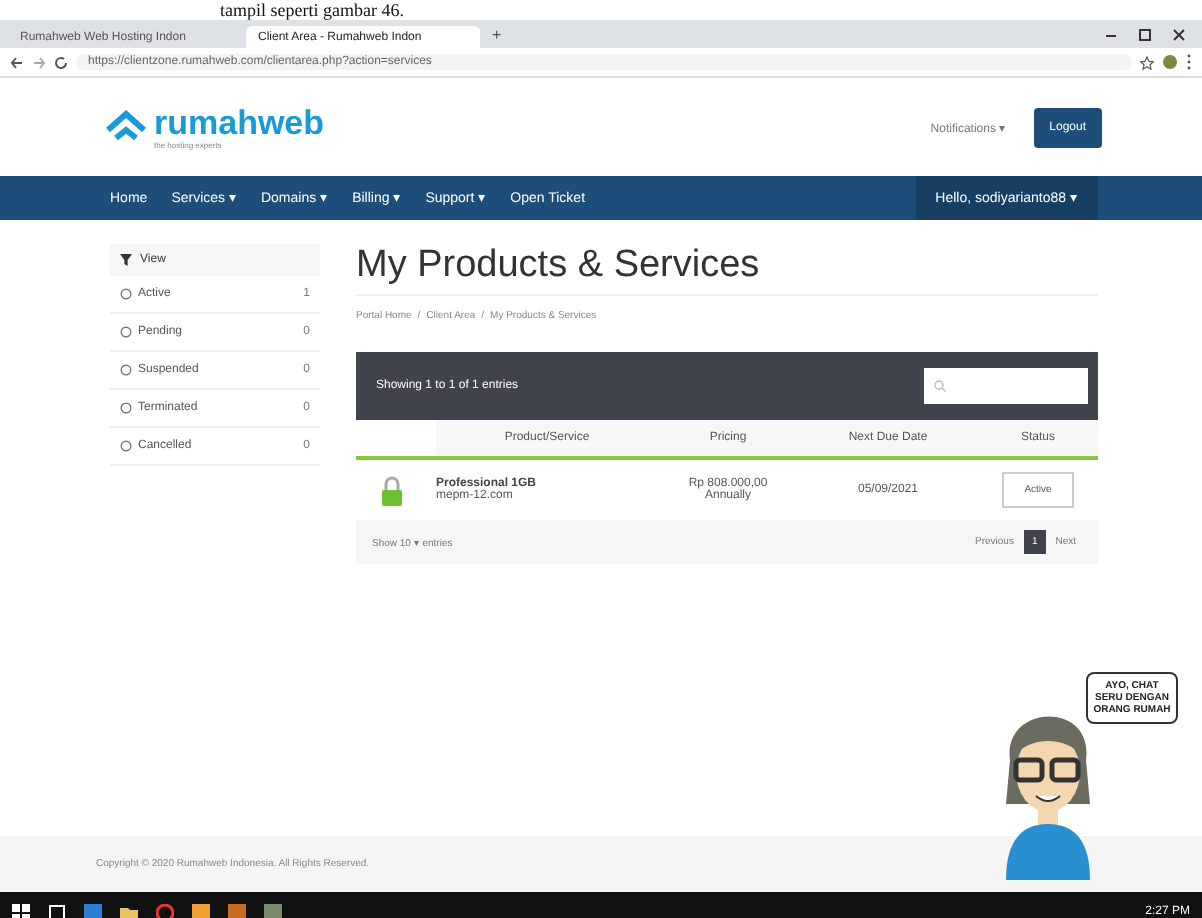  What do you see at coordinates (57, 910) in the screenshot?
I see `task-view-icon` at bounding box center [57, 910].